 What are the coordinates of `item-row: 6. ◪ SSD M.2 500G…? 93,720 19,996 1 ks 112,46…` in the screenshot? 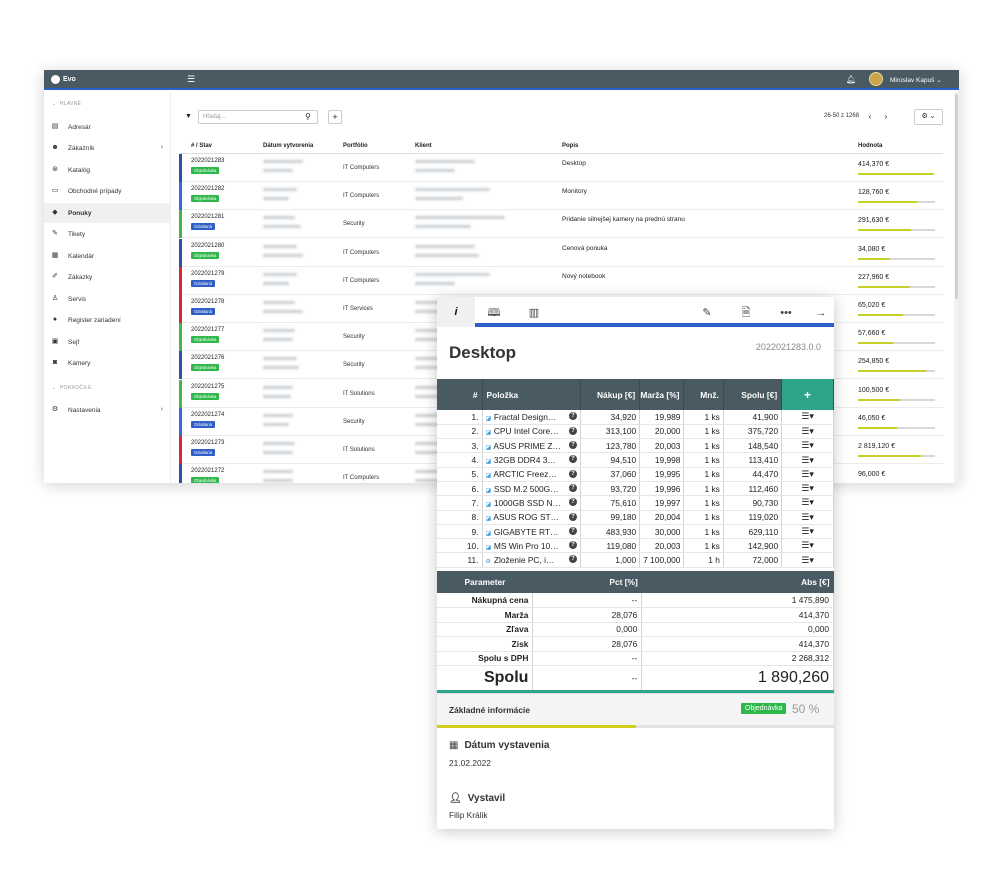 It's located at (635, 489).